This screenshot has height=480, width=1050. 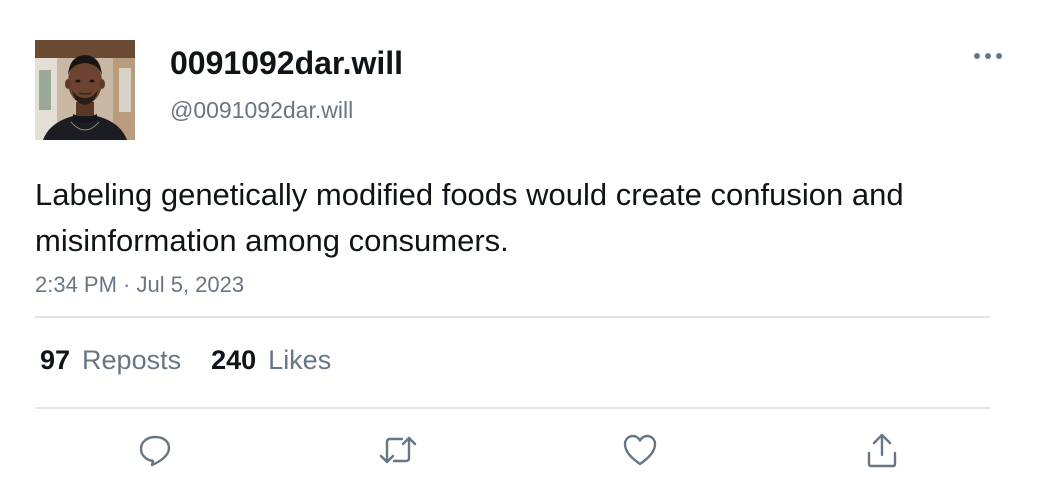 I want to click on heart-icon, so click(x=640, y=450).